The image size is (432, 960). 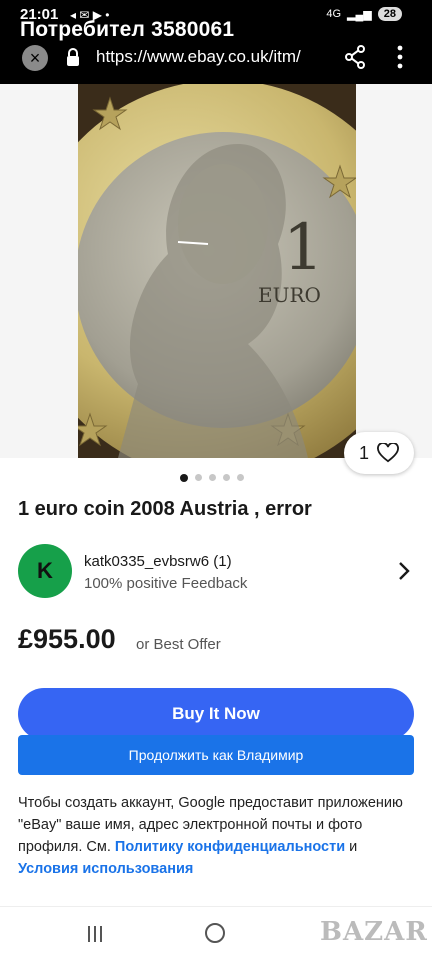 I want to click on seller-name: katk0335_evbsrw6 (1), so click(x=158, y=561).